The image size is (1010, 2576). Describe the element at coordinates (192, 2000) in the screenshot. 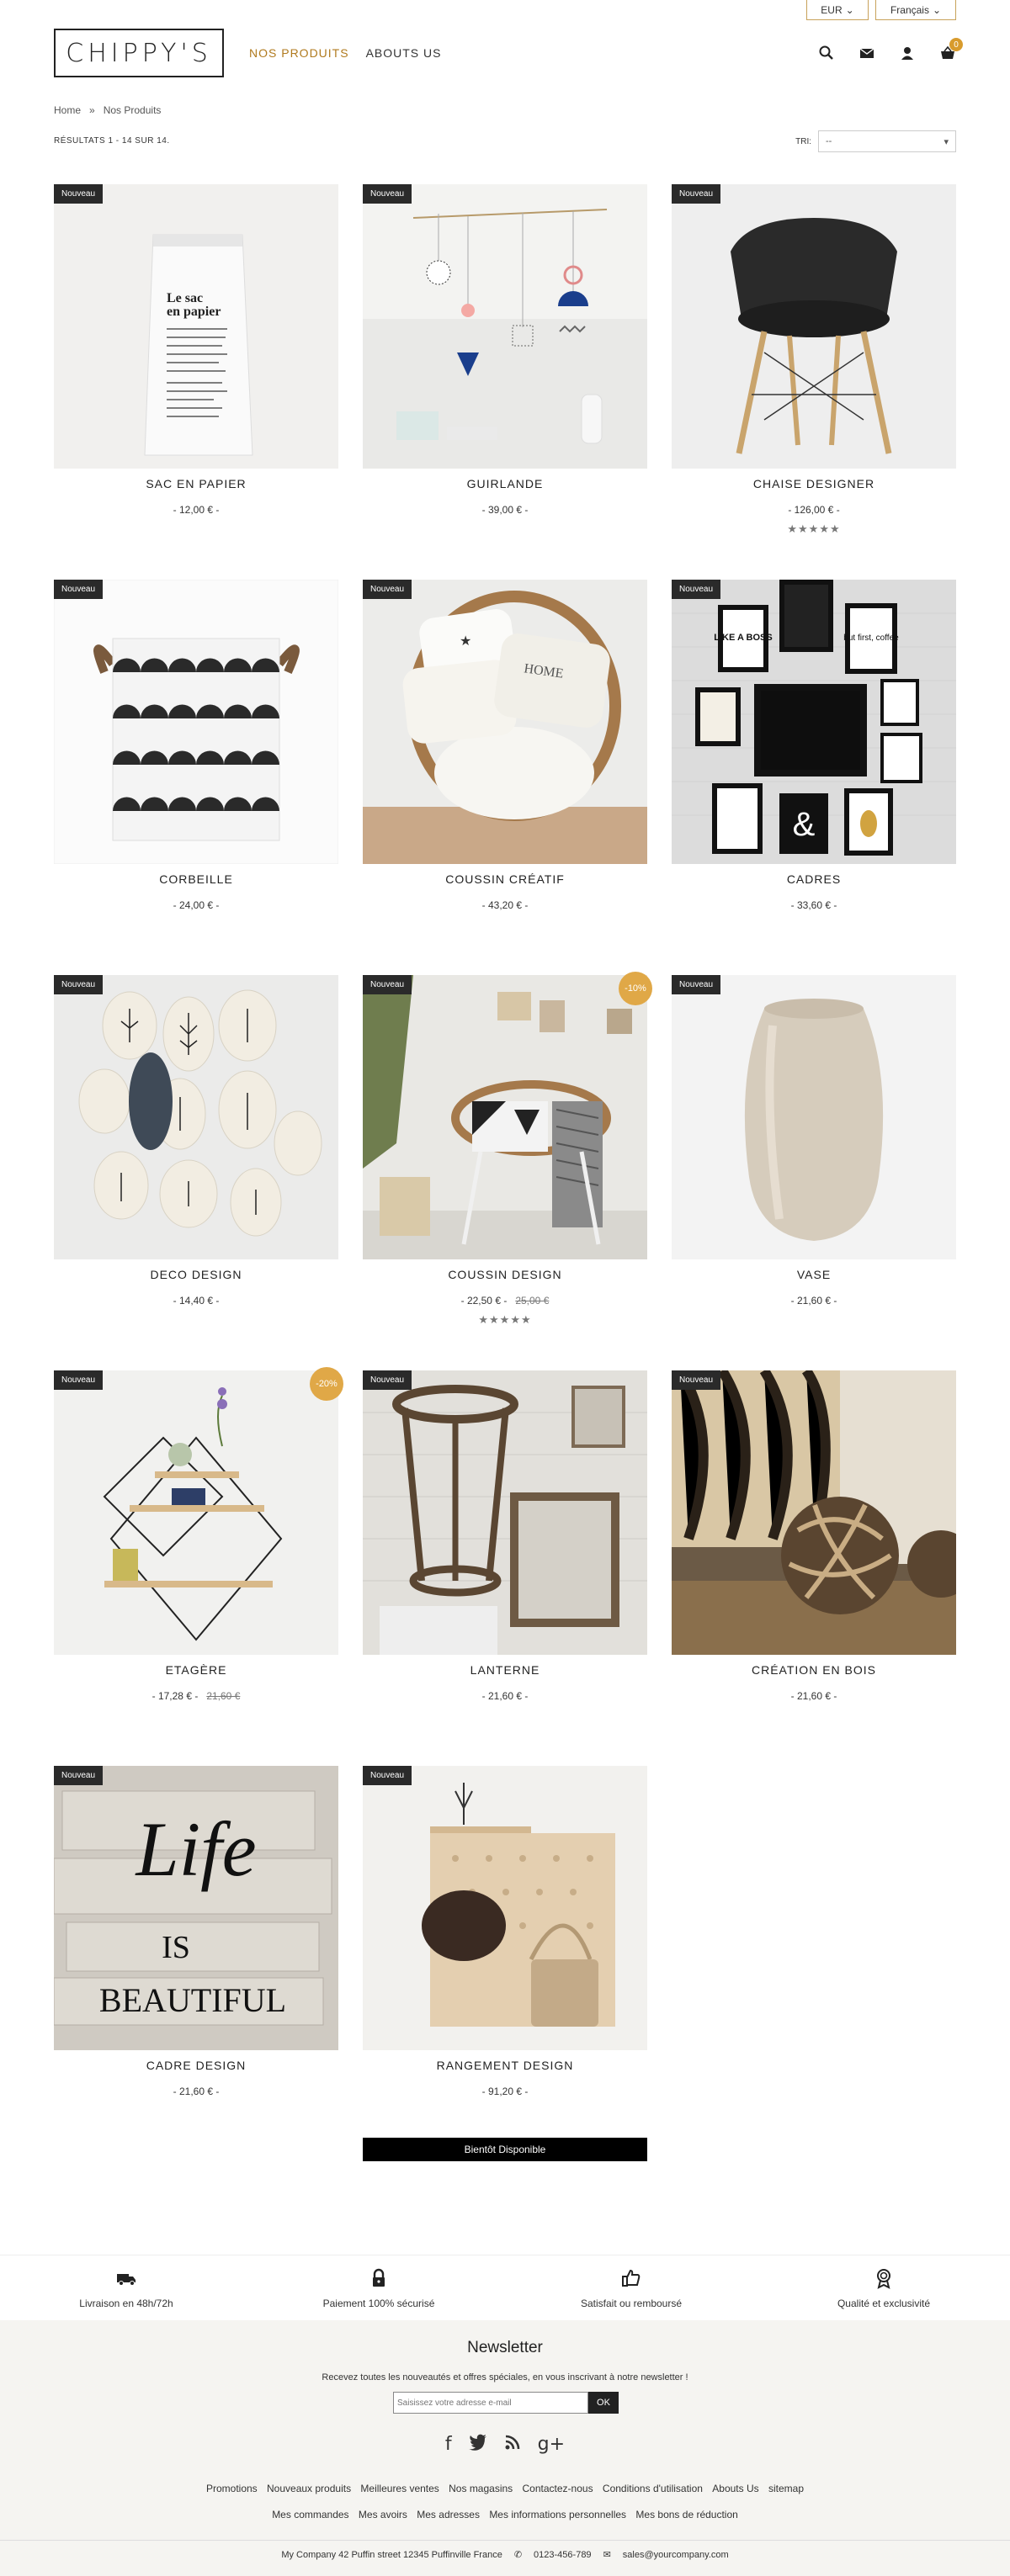

I see `sign-print-beautiful: BEAUTIFUL` at that location.